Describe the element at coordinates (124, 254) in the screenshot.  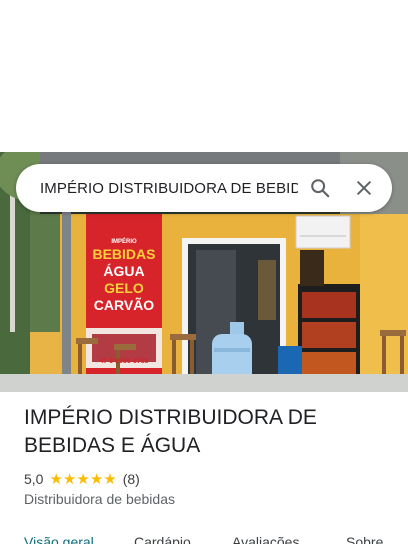
I see `banner-line-bebidas: BEBIDAS` at that location.